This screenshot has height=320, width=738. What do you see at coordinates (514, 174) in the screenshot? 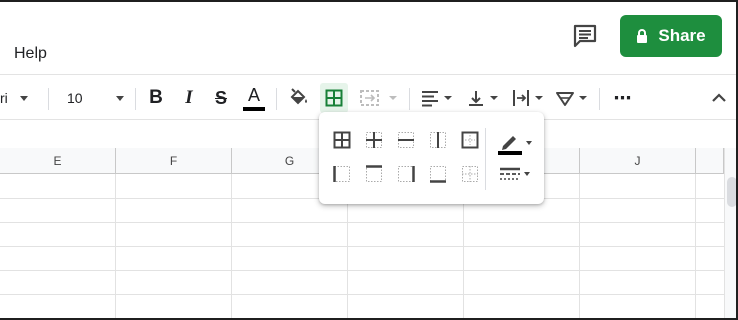
I see `border-style-icon` at bounding box center [514, 174].